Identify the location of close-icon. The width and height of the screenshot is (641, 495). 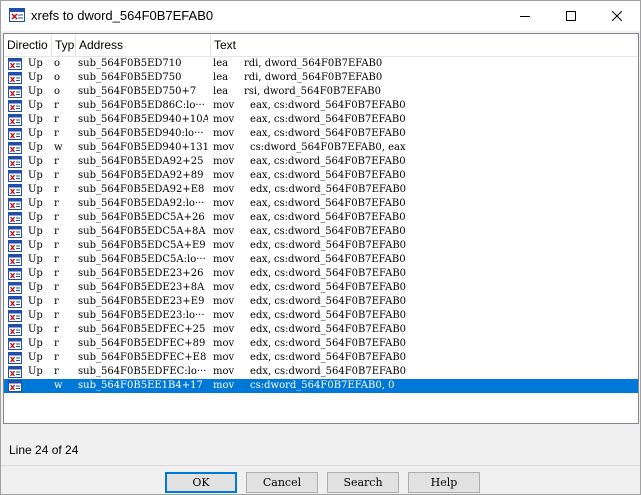
(617, 16).